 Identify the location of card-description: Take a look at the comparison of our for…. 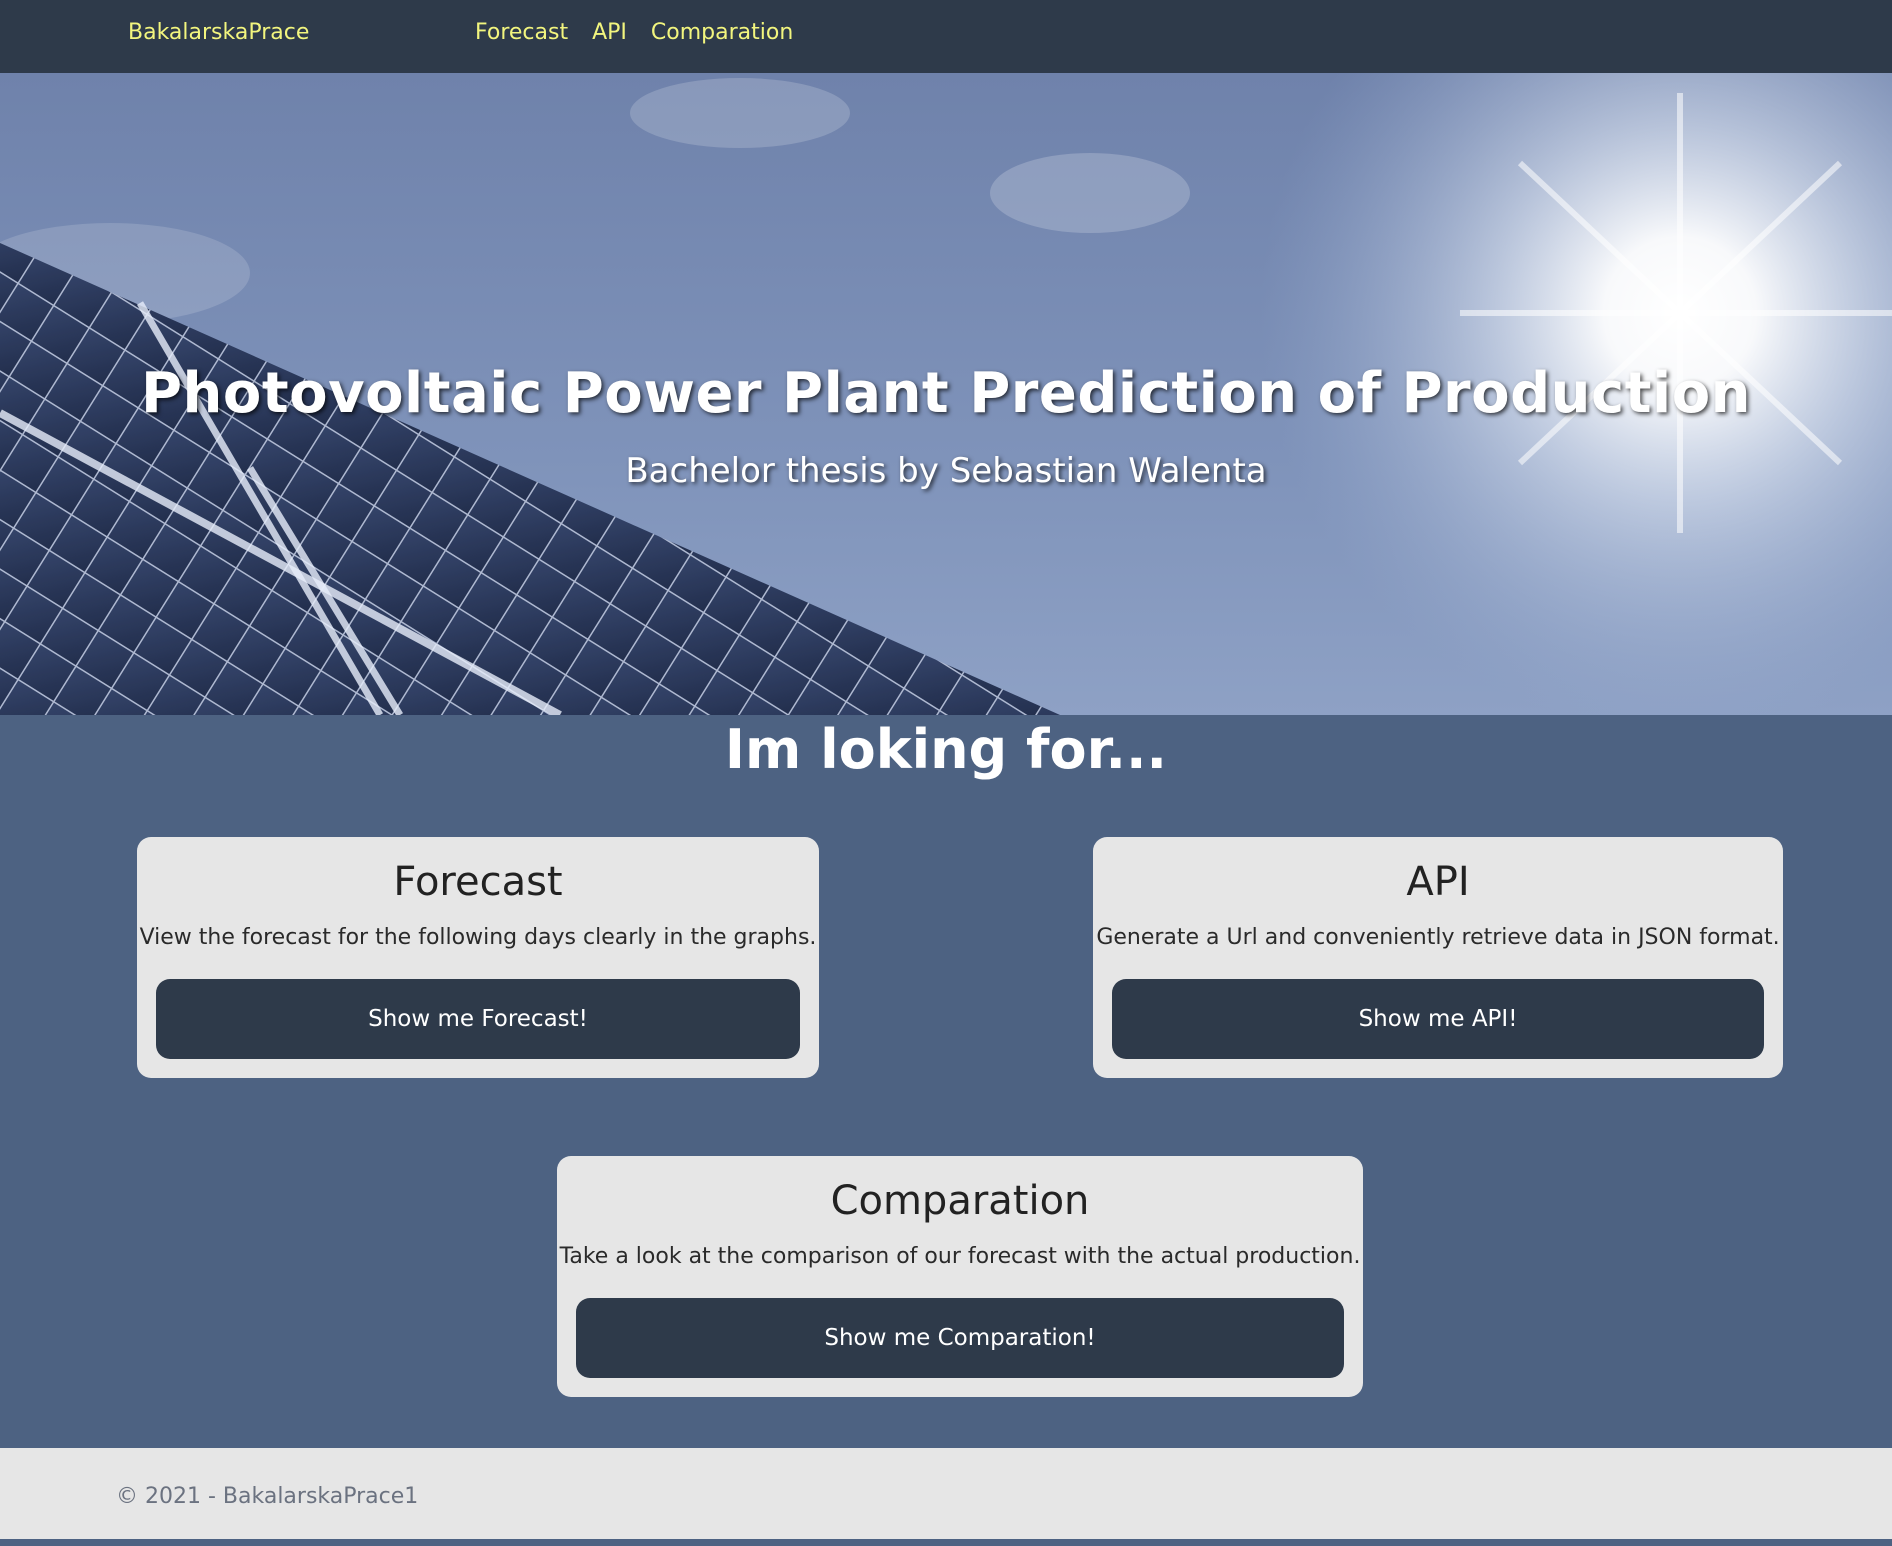
(960, 1256).